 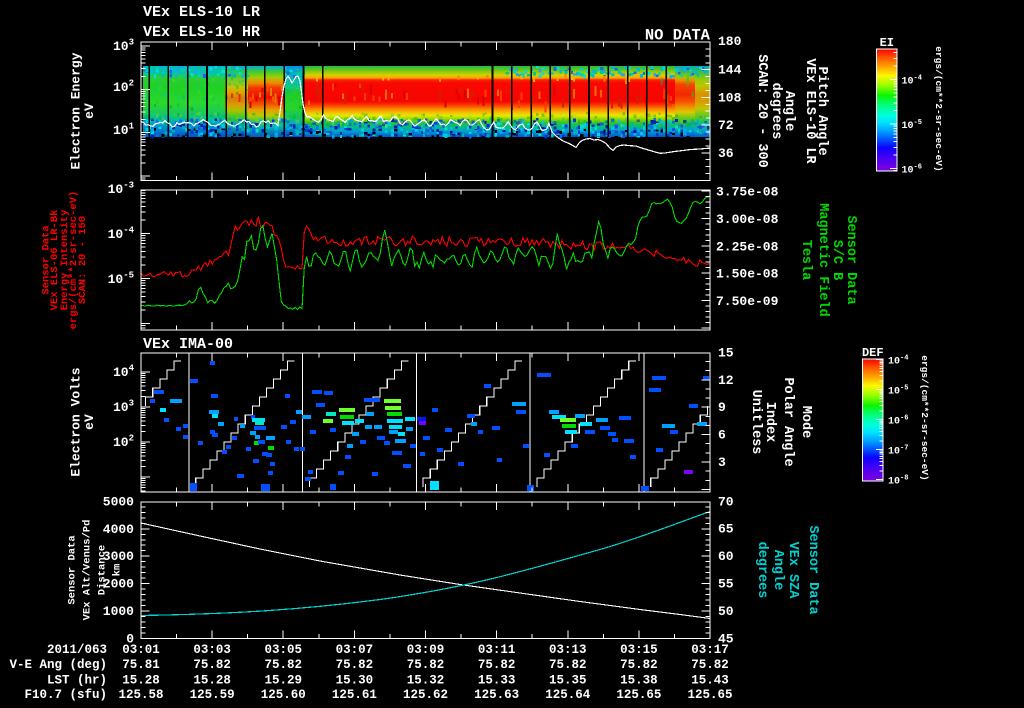 What do you see at coordinates (141, 665) in the screenshot?
I see `svg-text: 75.81` at bounding box center [141, 665].